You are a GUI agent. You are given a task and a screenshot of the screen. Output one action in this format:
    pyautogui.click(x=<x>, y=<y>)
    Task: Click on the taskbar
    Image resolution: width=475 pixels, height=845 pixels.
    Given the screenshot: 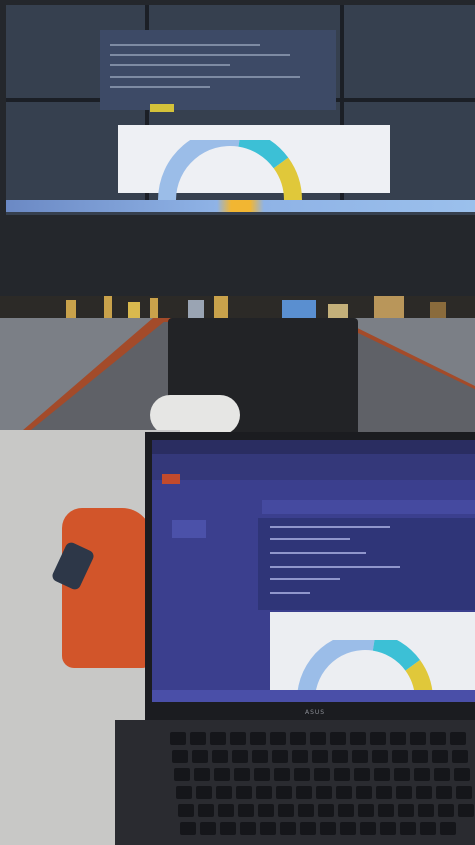 What is the action you would take?
    pyautogui.click(x=313, y=696)
    